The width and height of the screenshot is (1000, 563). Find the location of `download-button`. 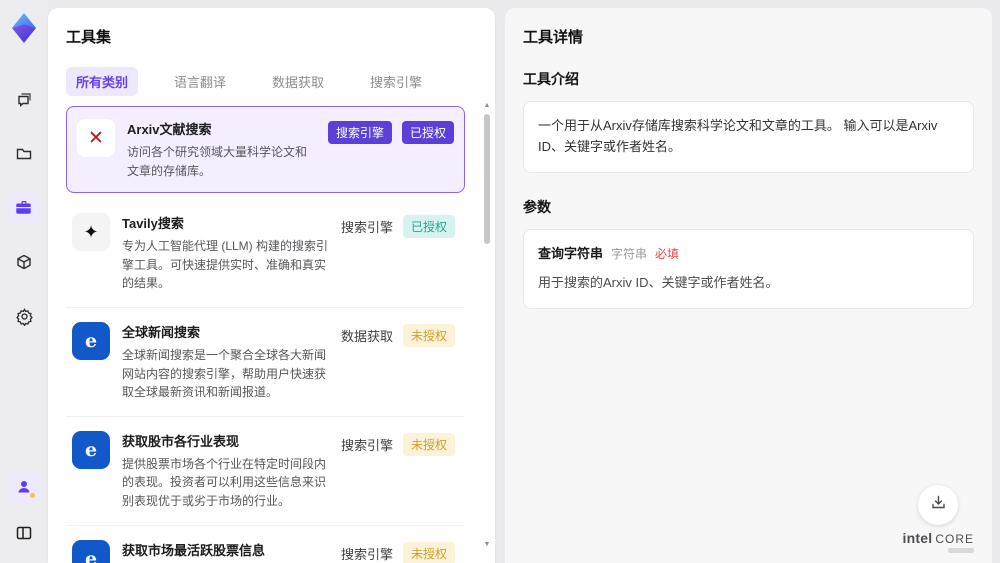

download-button is located at coordinates (938, 505).